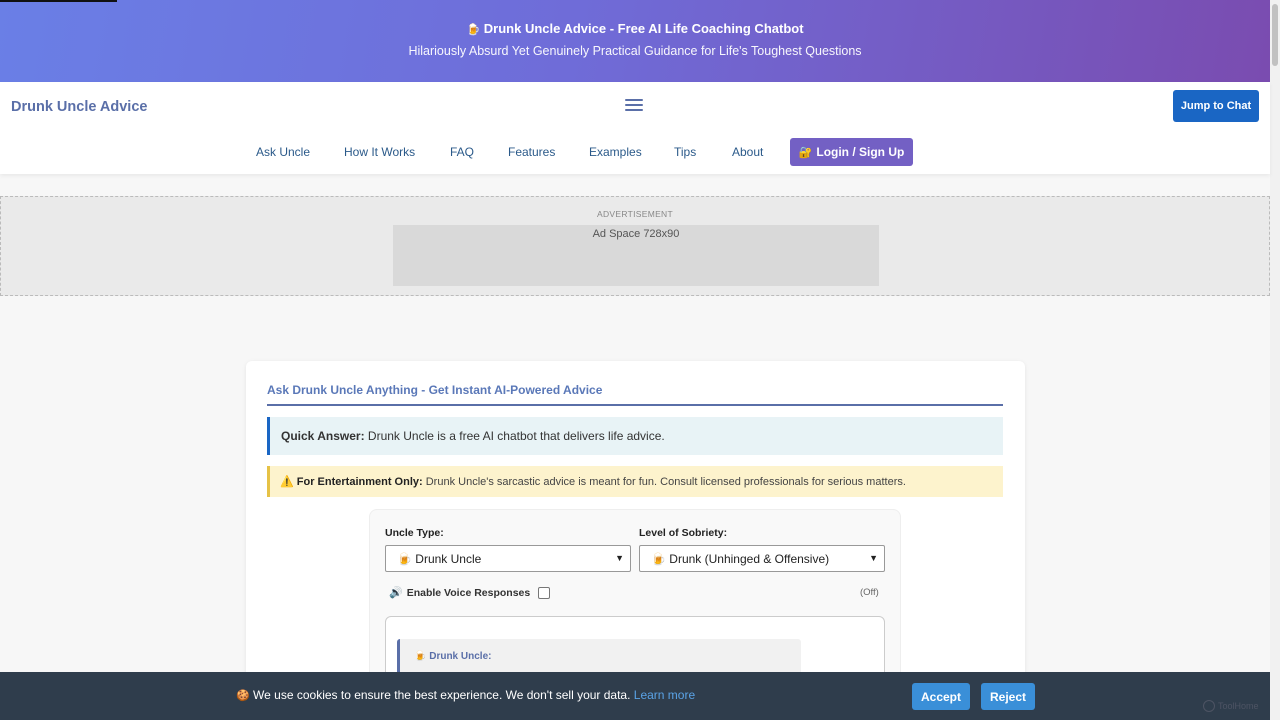 The height and width of the screenshot is (720, 1280). I want to click on scrollbar-thumb, so click(1275, 35).